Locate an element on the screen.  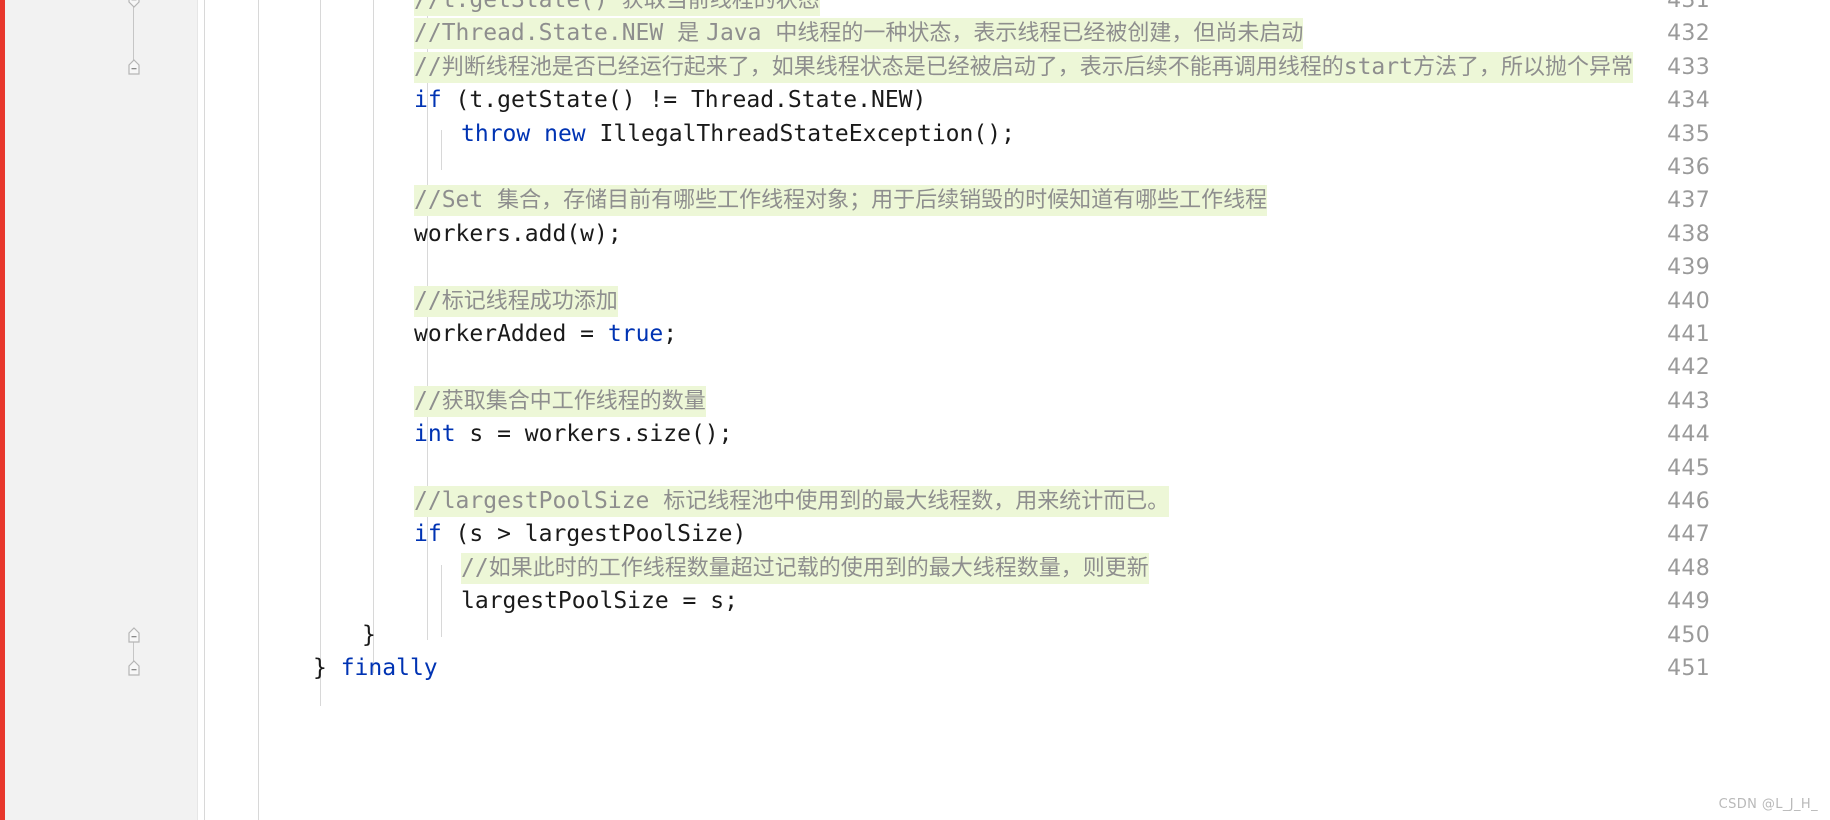
code-text: int s = workers.size(); is located at coordinates (573, 434).